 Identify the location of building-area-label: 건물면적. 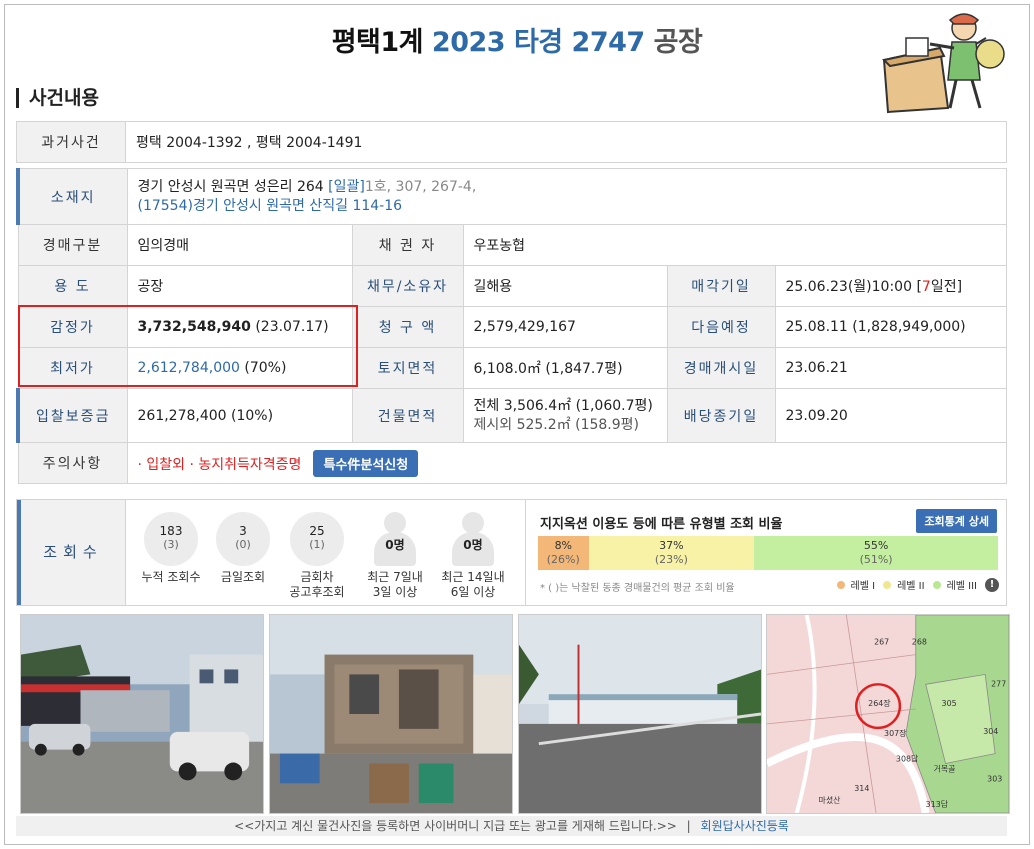
(407, 415).